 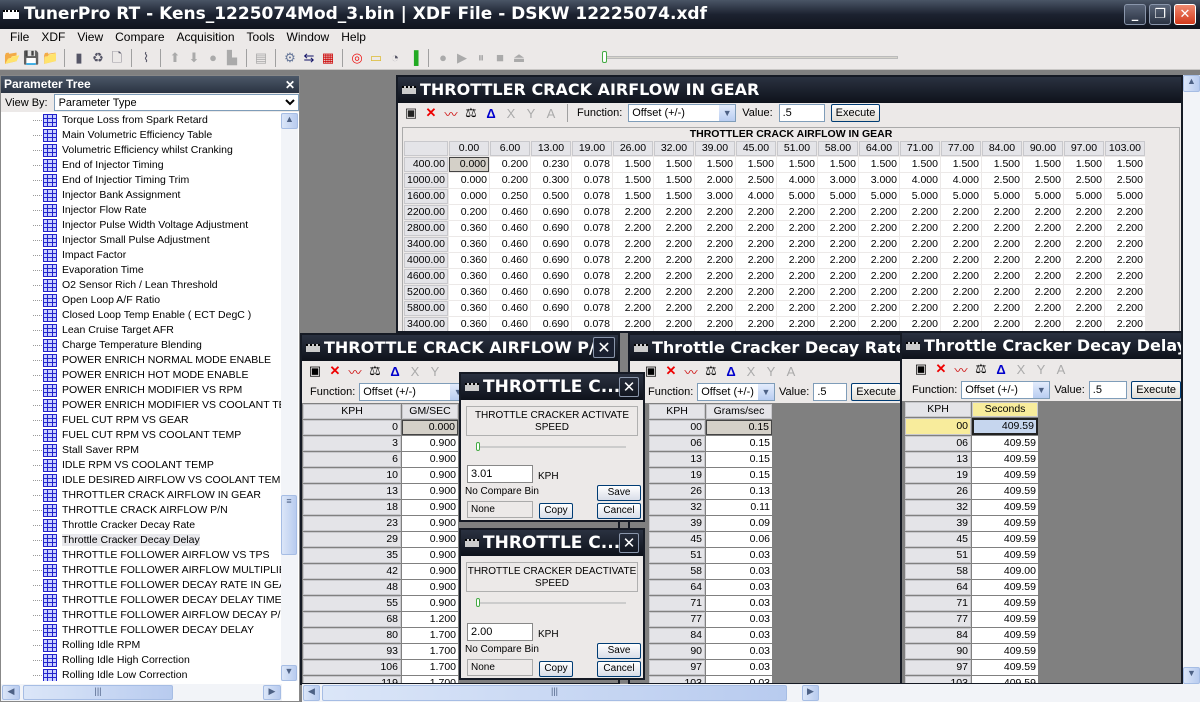 What do you see at coordinates (736, 392) in the screenshot?
I see `function-select: Offset (+/-)▼` at bounding box center [736, 392].